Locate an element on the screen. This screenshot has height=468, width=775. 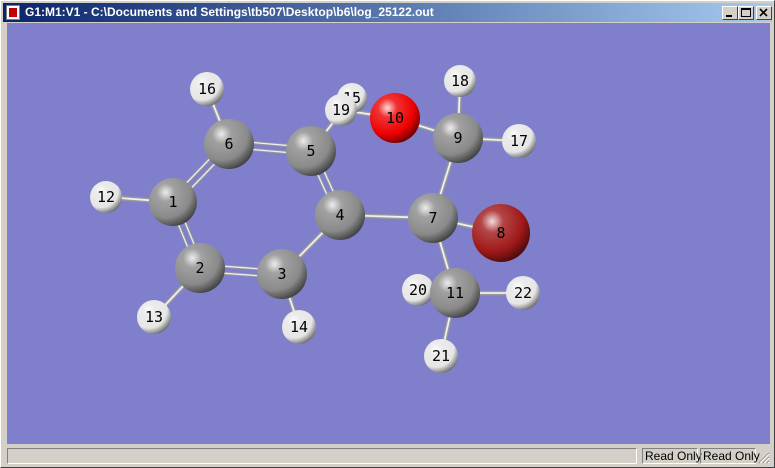
atom-14-label: 14 is located at coordinates (299, 327).